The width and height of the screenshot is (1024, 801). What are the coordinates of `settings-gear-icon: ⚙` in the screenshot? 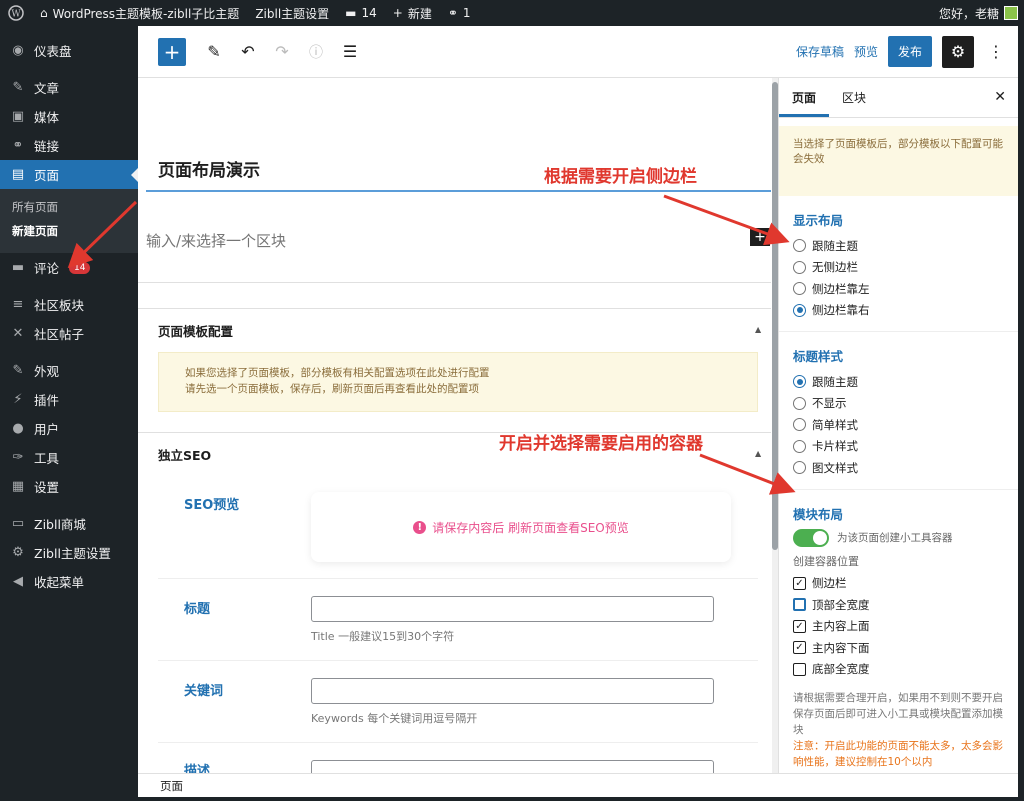 It's located at (958, 51).